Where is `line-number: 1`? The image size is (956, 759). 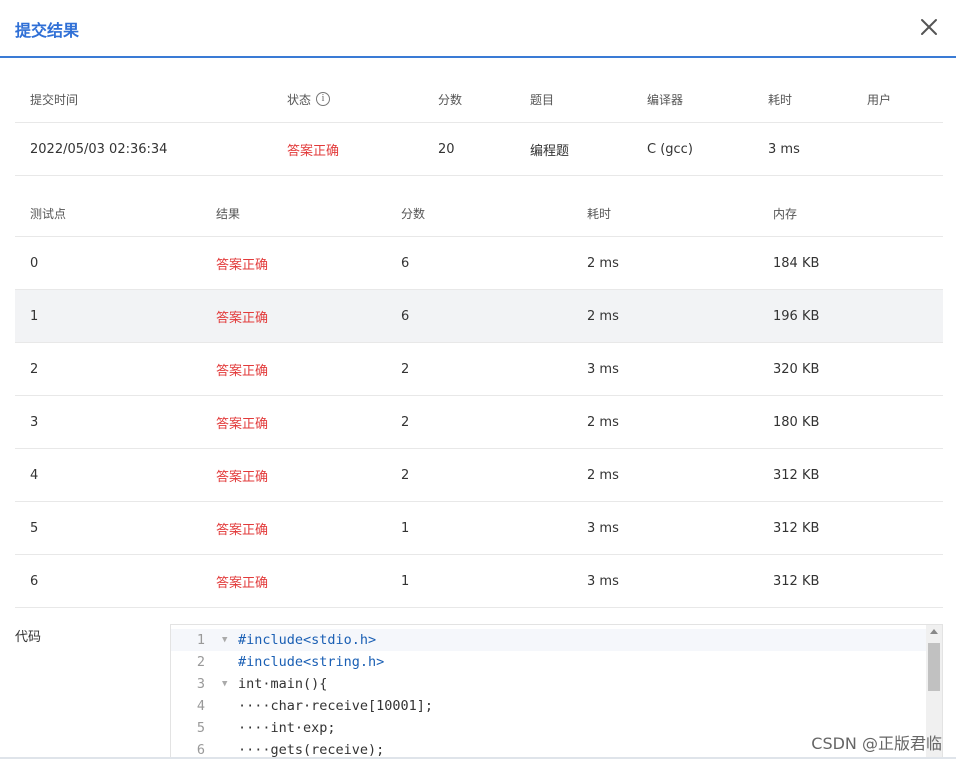
line-number: 1 is located at coordinates (201, 640).